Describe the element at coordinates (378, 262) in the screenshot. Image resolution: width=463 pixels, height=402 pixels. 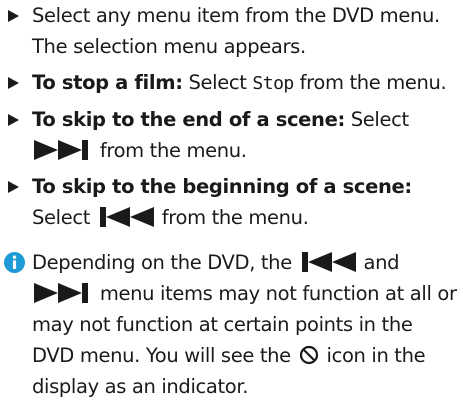
I see `note-text-2: and` at that location.